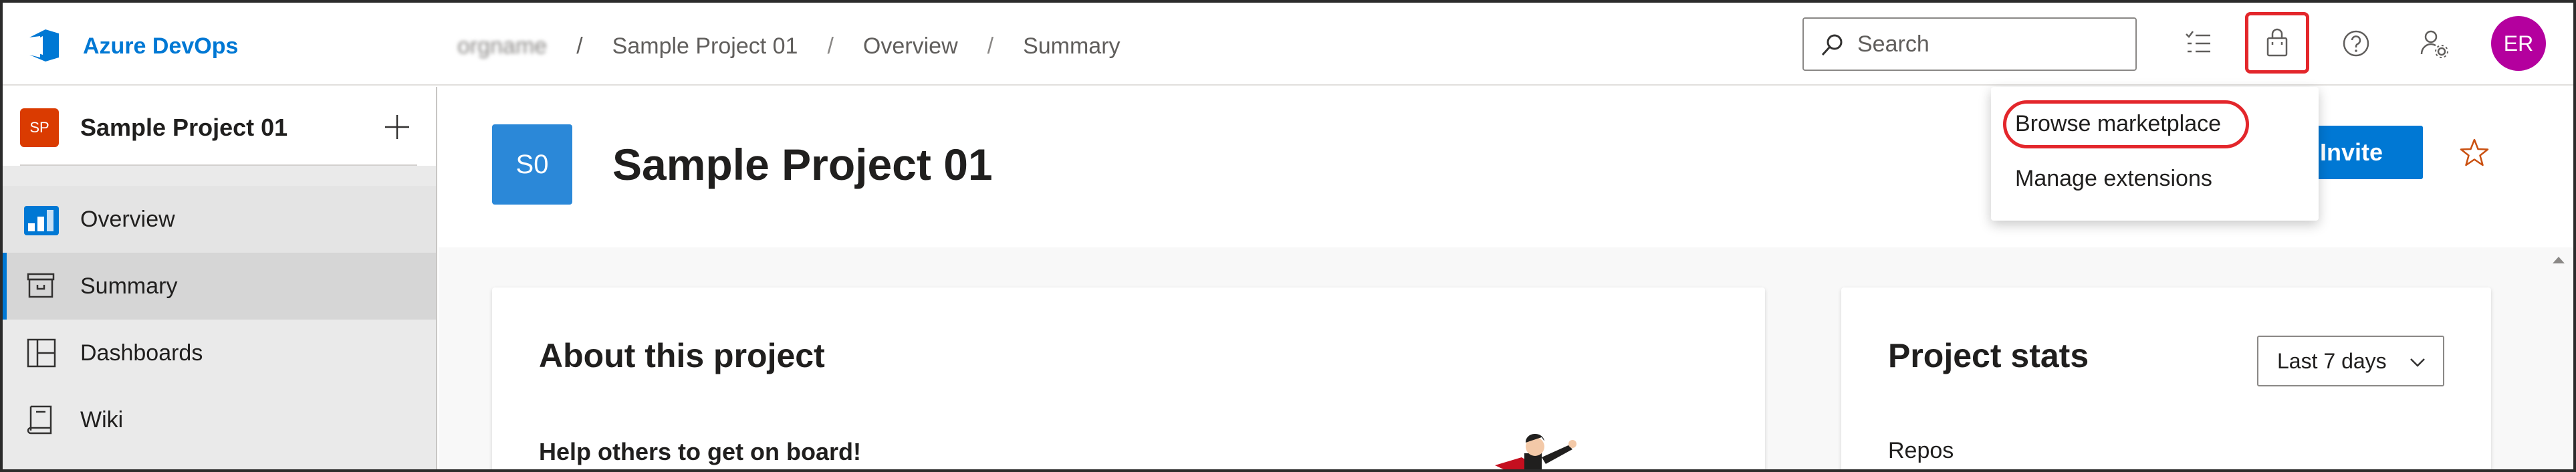 The width and height of the screenshot is (2576, 472). I want to click on project-badge: SP, so click(39, 127).